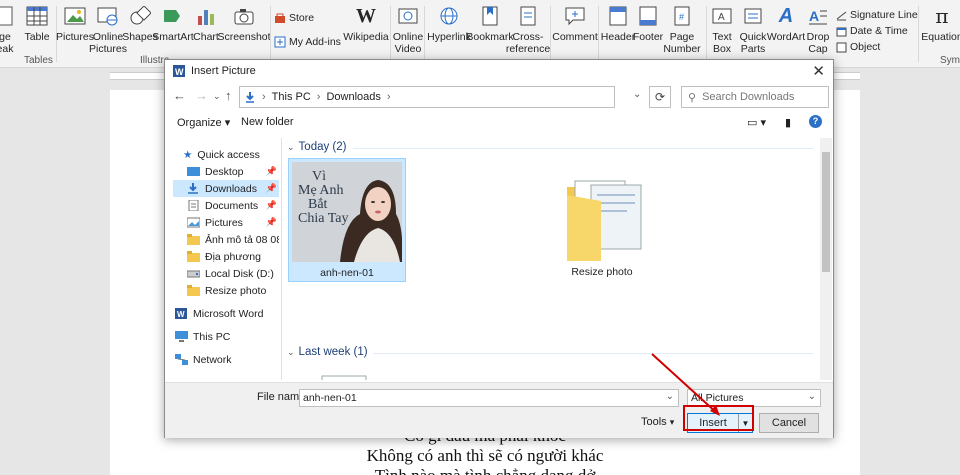 The width and height of the screenshot is (960, 475). Describe the element at coordinates (818, 16) in the screenshot. I see `drop-cap-icon: A` at that location.